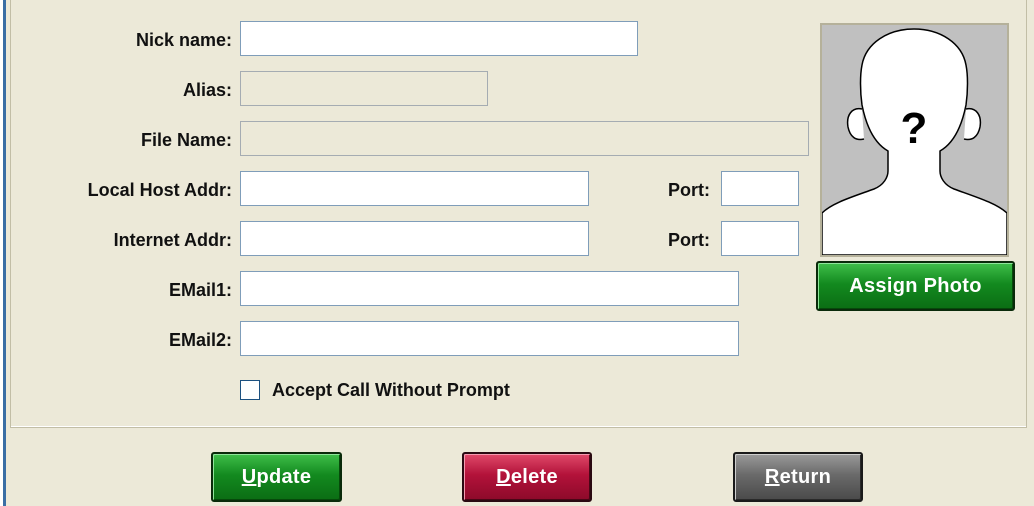  I want to click on email1-label: EMail1:, so click(200, 290).